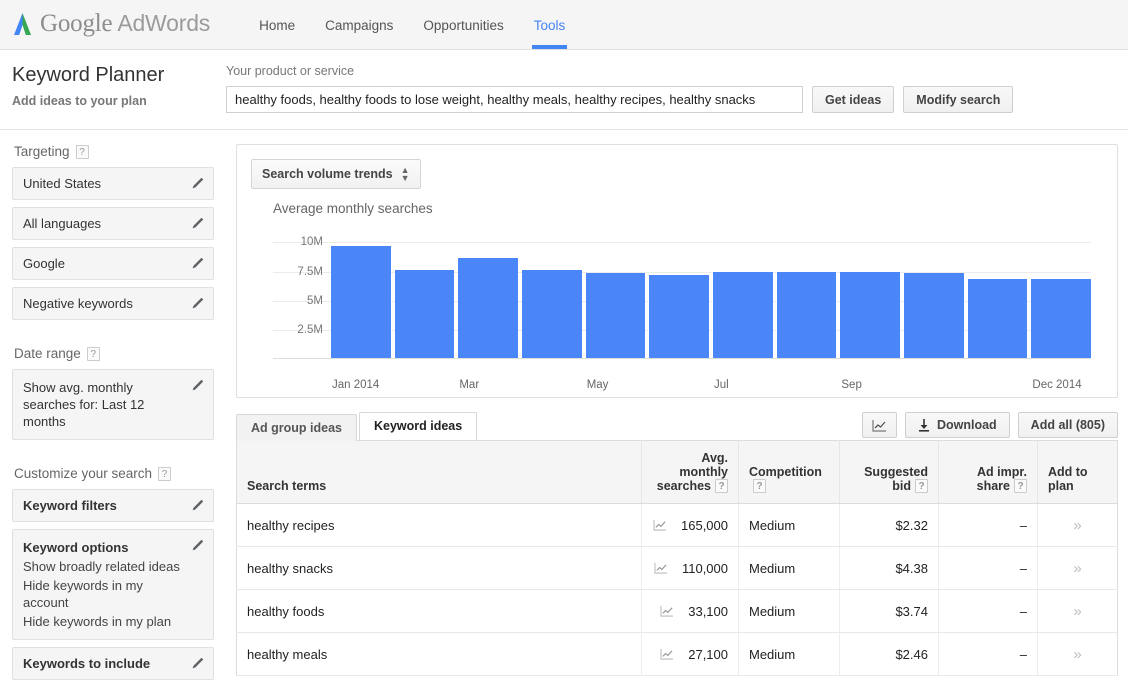  Describe the element at coordinates (113, 223) in the screenshot. I see `sidebar-item-language: All languages` at that location.